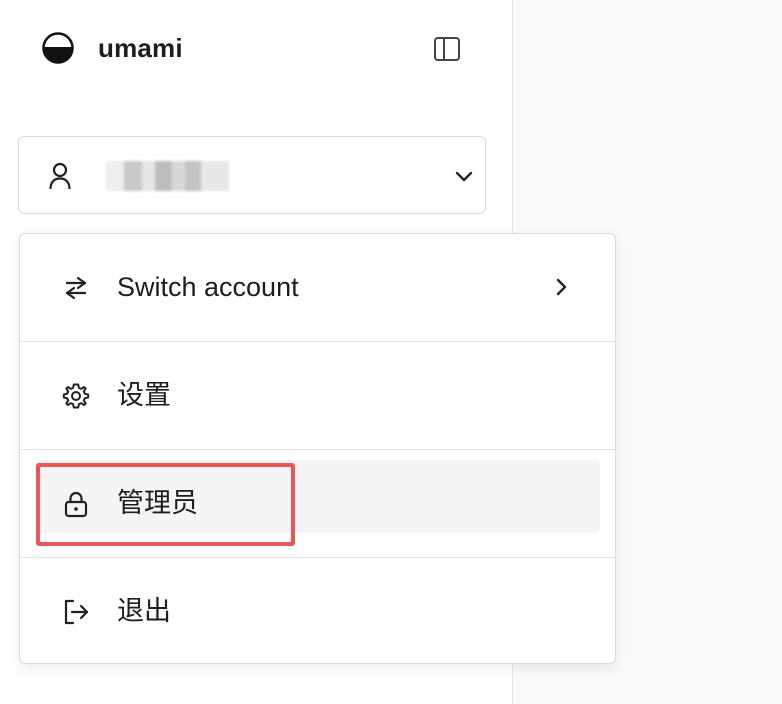 The width and height of the screenshot is (782, 704). I want to click on switch-arrows-icon, so click(76, 288).